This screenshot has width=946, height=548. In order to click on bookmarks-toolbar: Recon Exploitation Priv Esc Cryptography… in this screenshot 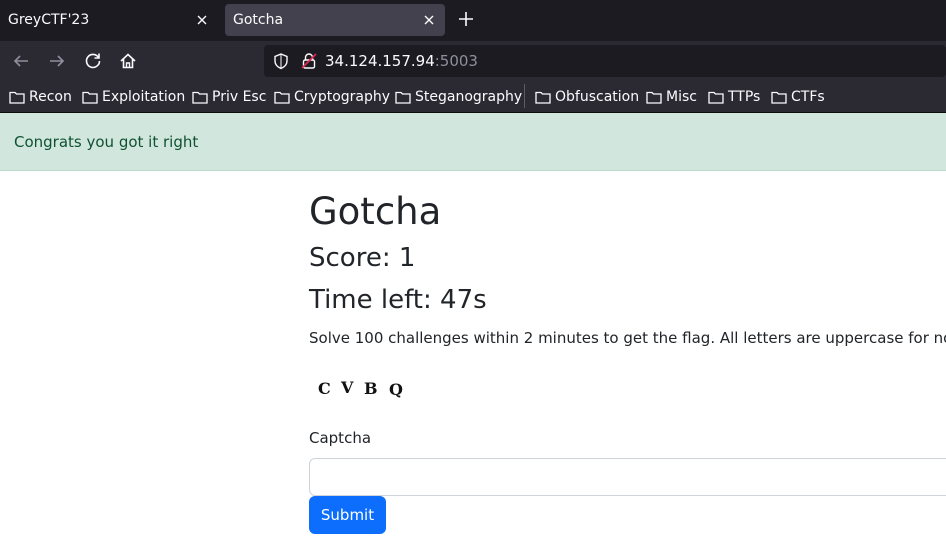, I will do `click(473, 96)`.